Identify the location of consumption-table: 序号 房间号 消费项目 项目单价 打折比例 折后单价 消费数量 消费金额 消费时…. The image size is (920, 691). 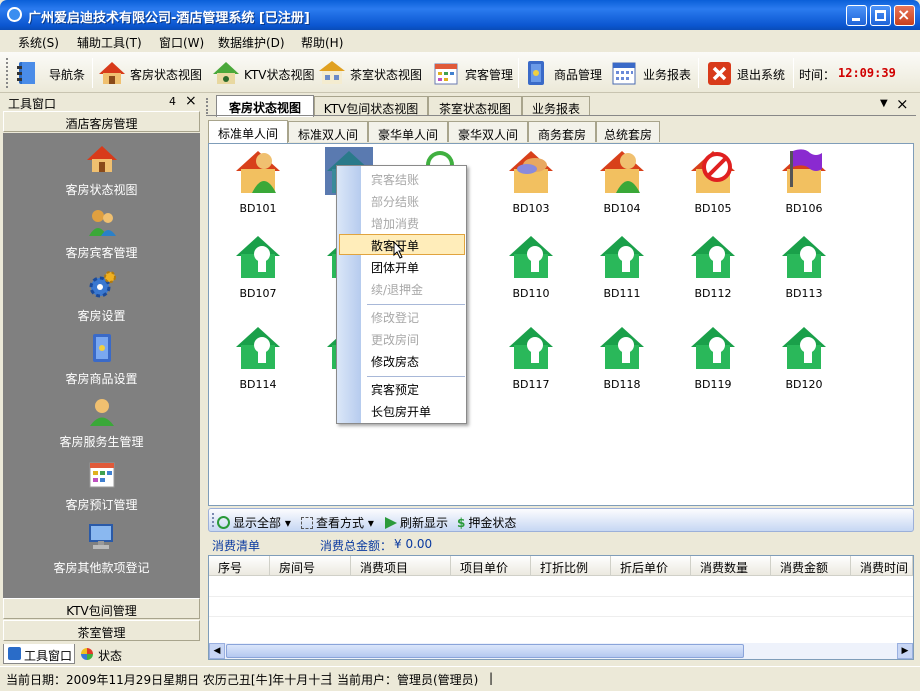
(561, 607).